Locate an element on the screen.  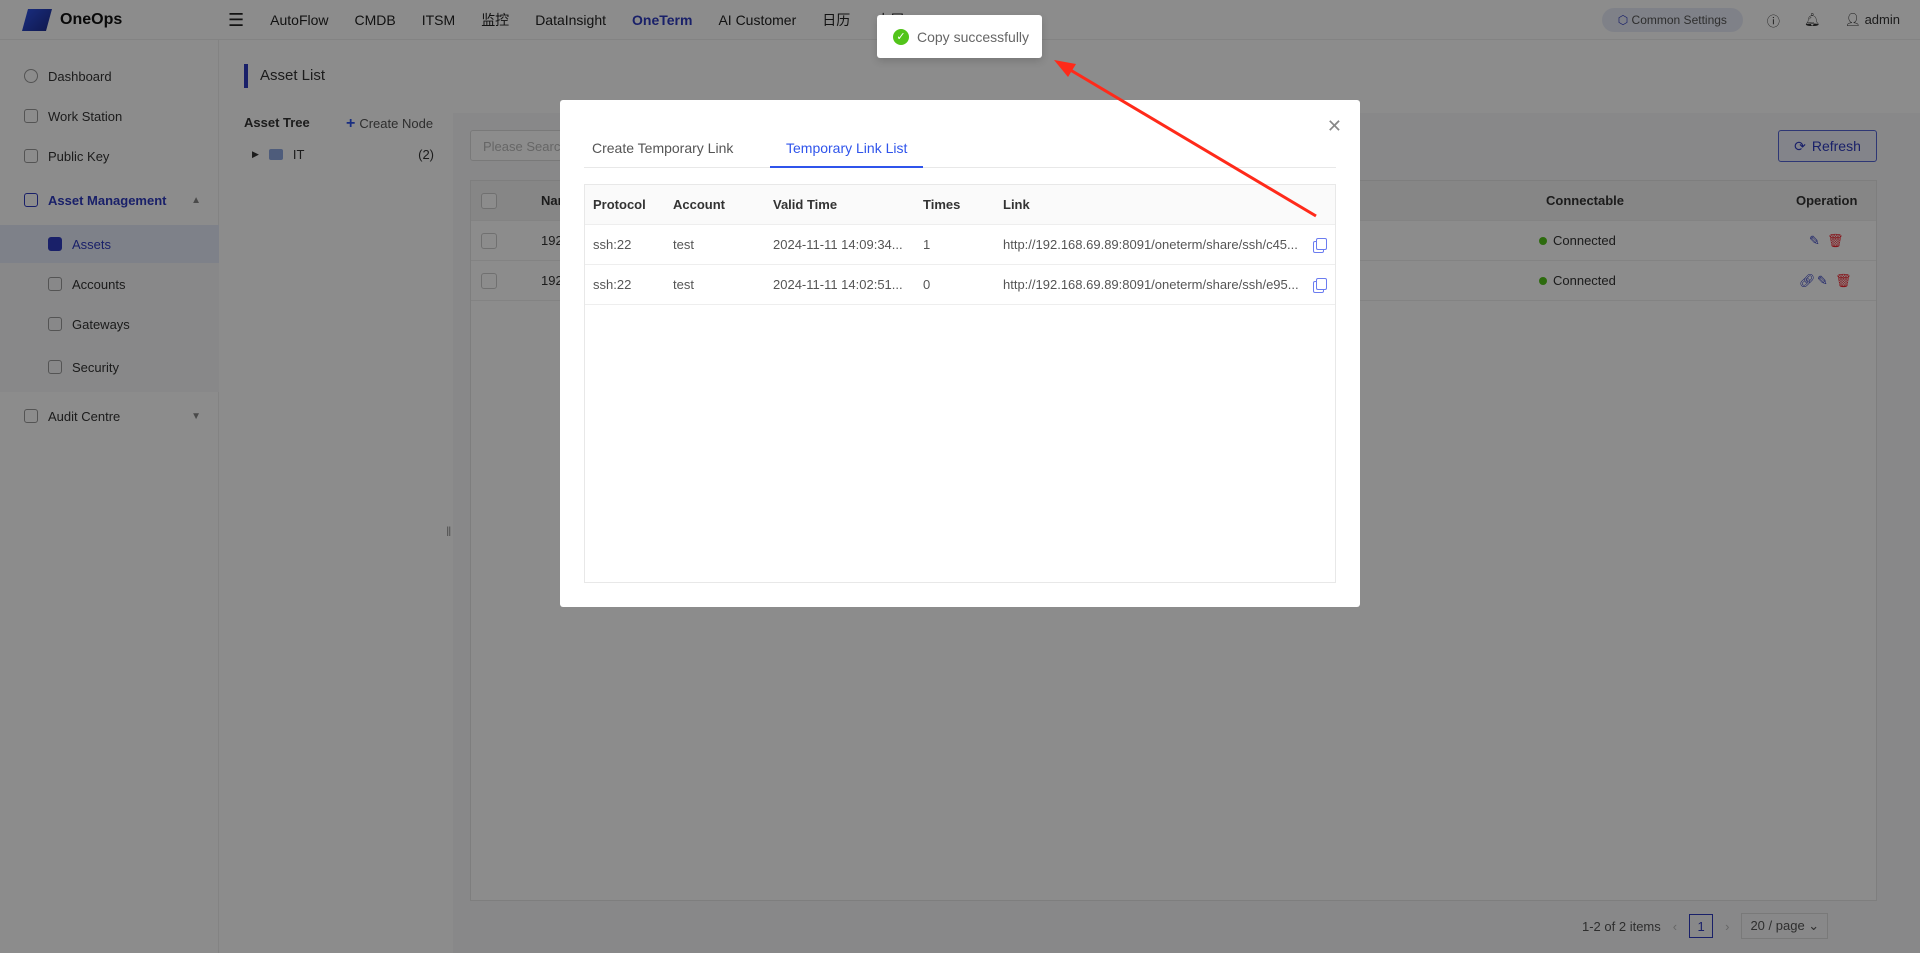
annotation-arrow is located at coordinates (1185, 139).